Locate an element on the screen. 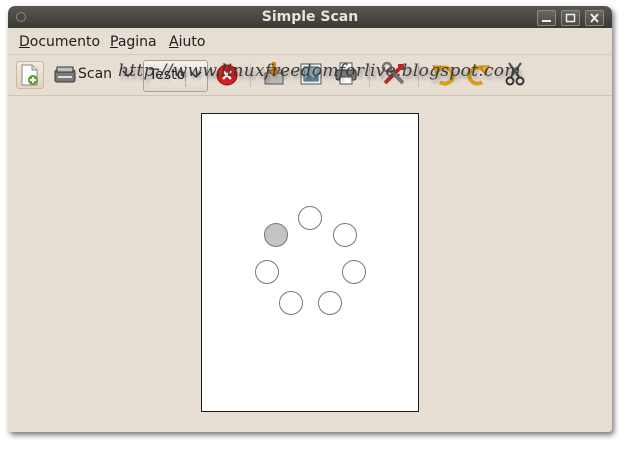 Image resolution: width=636 pixels, height=456 pixels. maximize-icon is located at coordinates (570, 18).